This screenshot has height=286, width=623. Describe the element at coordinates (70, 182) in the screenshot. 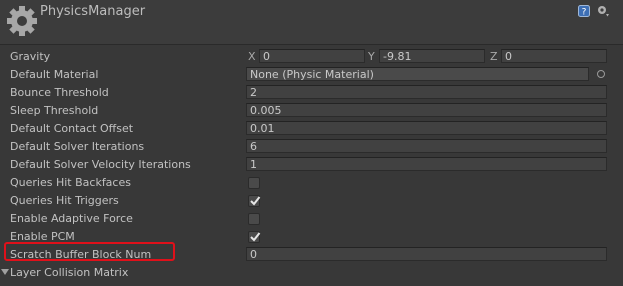

I see `queries-hit-backfaces-label: Queries Hit Backfaces` at that location.